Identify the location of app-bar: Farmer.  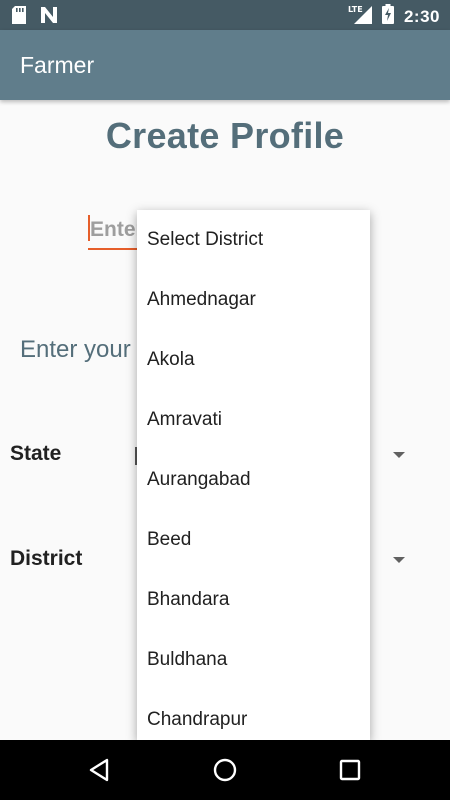
(225, 65).